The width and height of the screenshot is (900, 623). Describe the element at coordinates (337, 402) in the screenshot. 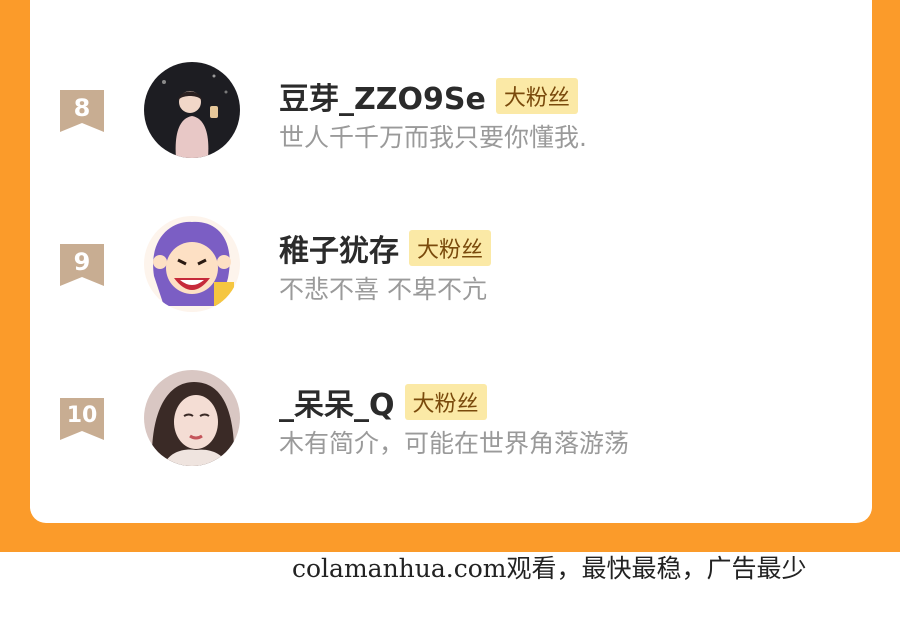

I see `fan-name: _呆呆_Q` at that location.